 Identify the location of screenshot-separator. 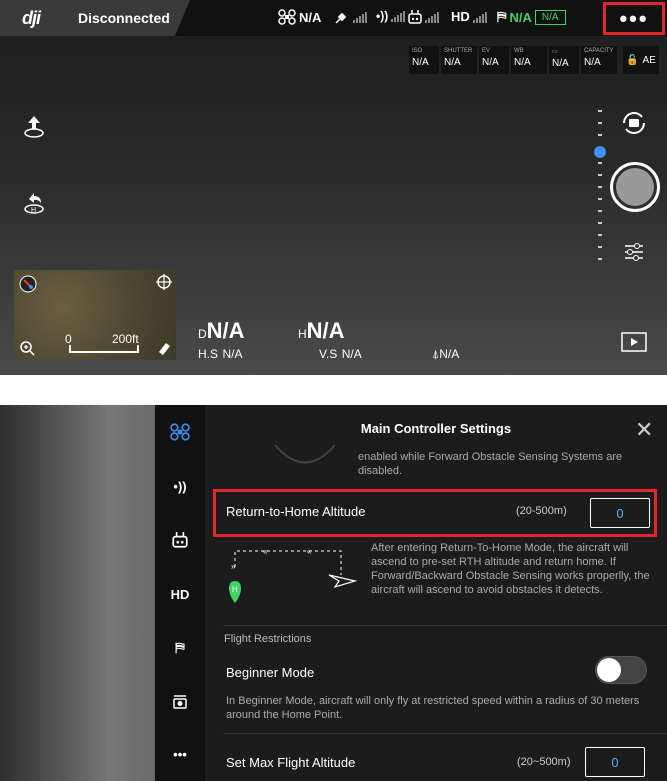
(333, 390).